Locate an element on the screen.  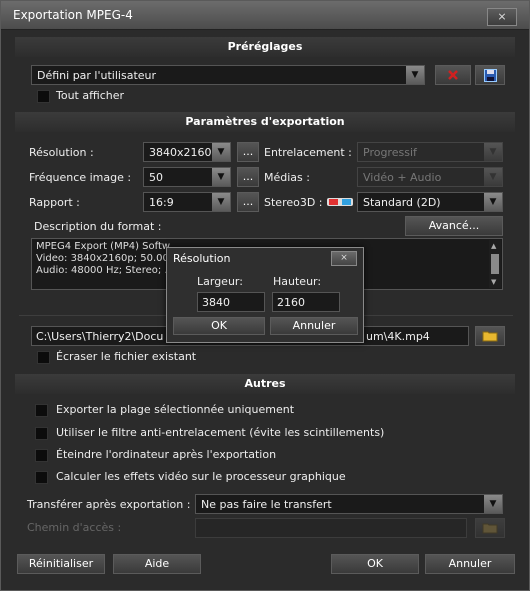
delete-icon is located at coordinates (453, 75).